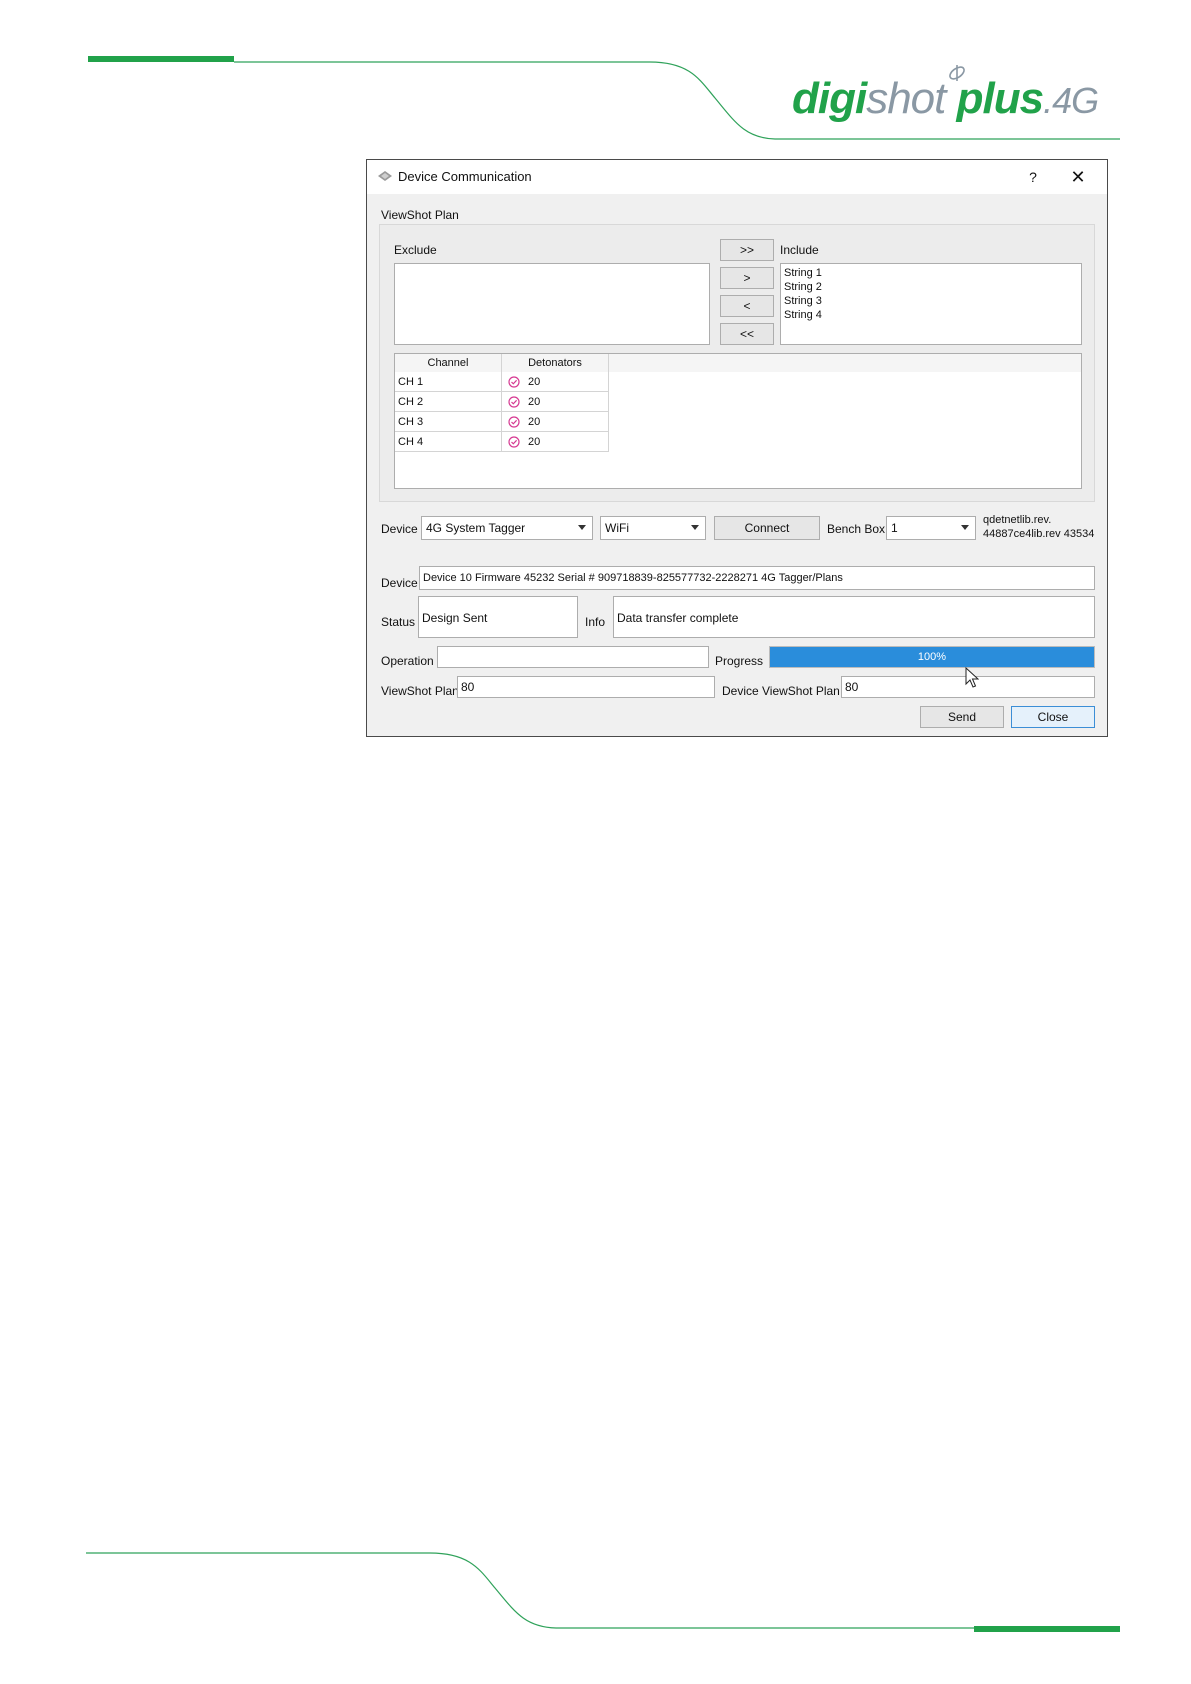  I want to click on exclude-label: Exclude, so click(415, 250).